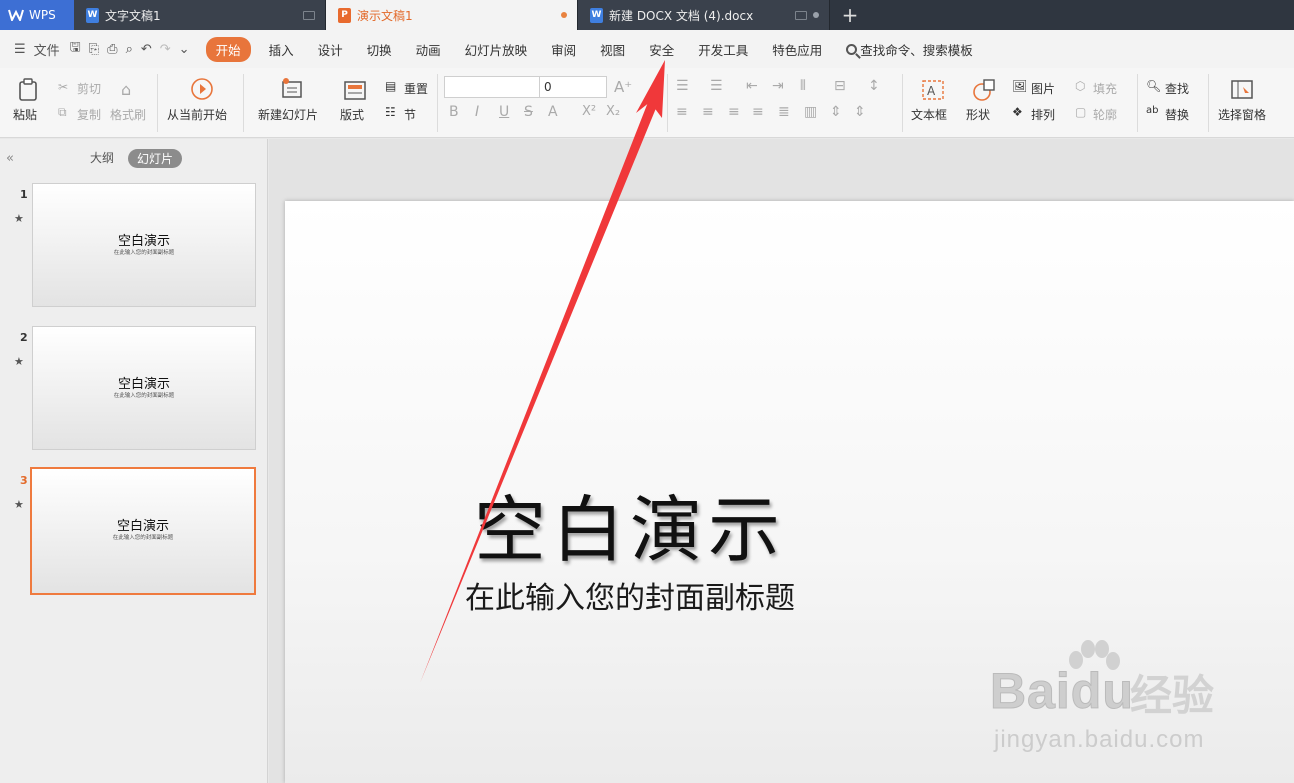 This screenshot has height=783, width=1294. I want to click on shape-button: 形状, so click(978, 114).